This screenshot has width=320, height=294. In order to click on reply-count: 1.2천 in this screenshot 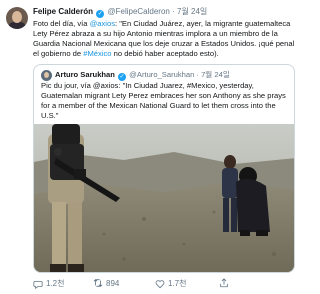, I will do `click(55, 283)`.